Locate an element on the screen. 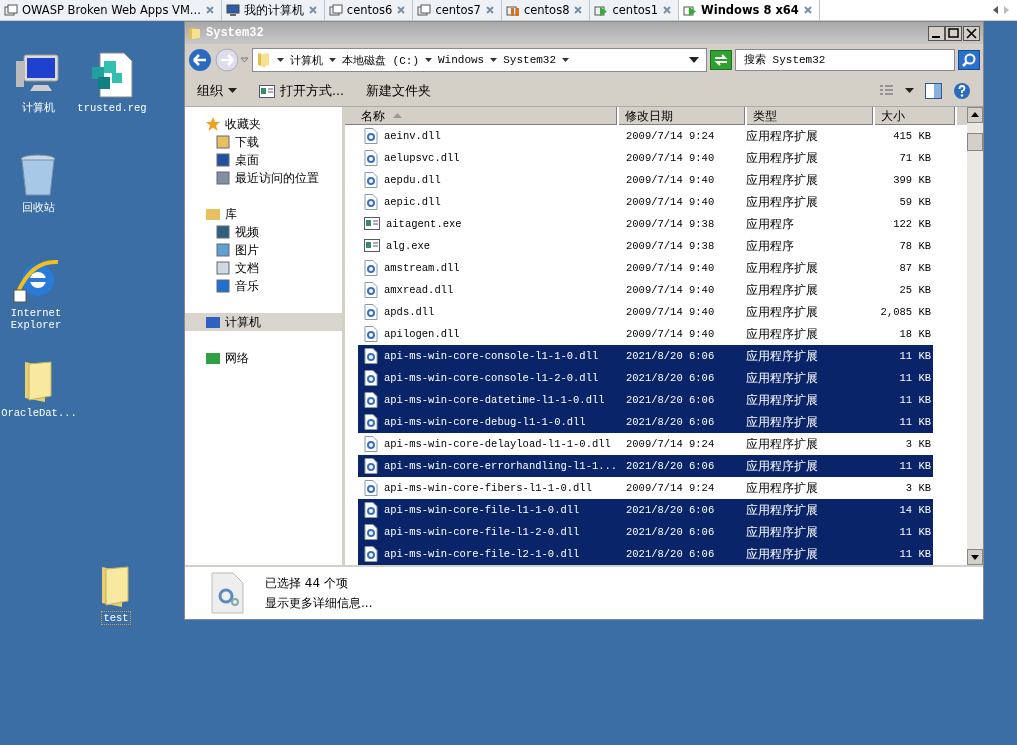 The width and height of the screenshot is (1017, 745). file-row: alg.exe 2009/7/14 9:38 应用程序 78 KB is located at coordinates (645, 246).